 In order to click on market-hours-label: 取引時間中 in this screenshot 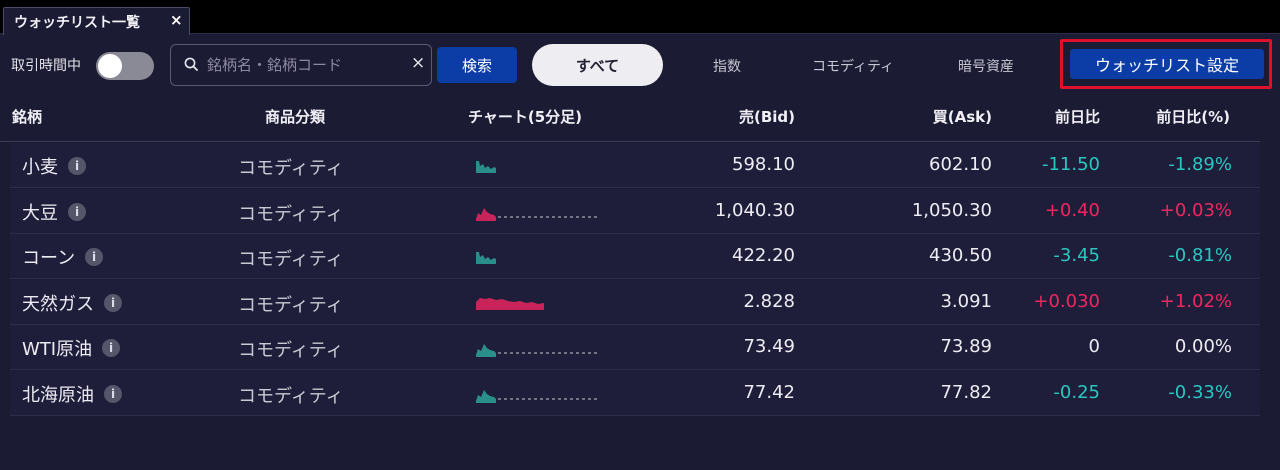, I will do `click(46, 66)`.